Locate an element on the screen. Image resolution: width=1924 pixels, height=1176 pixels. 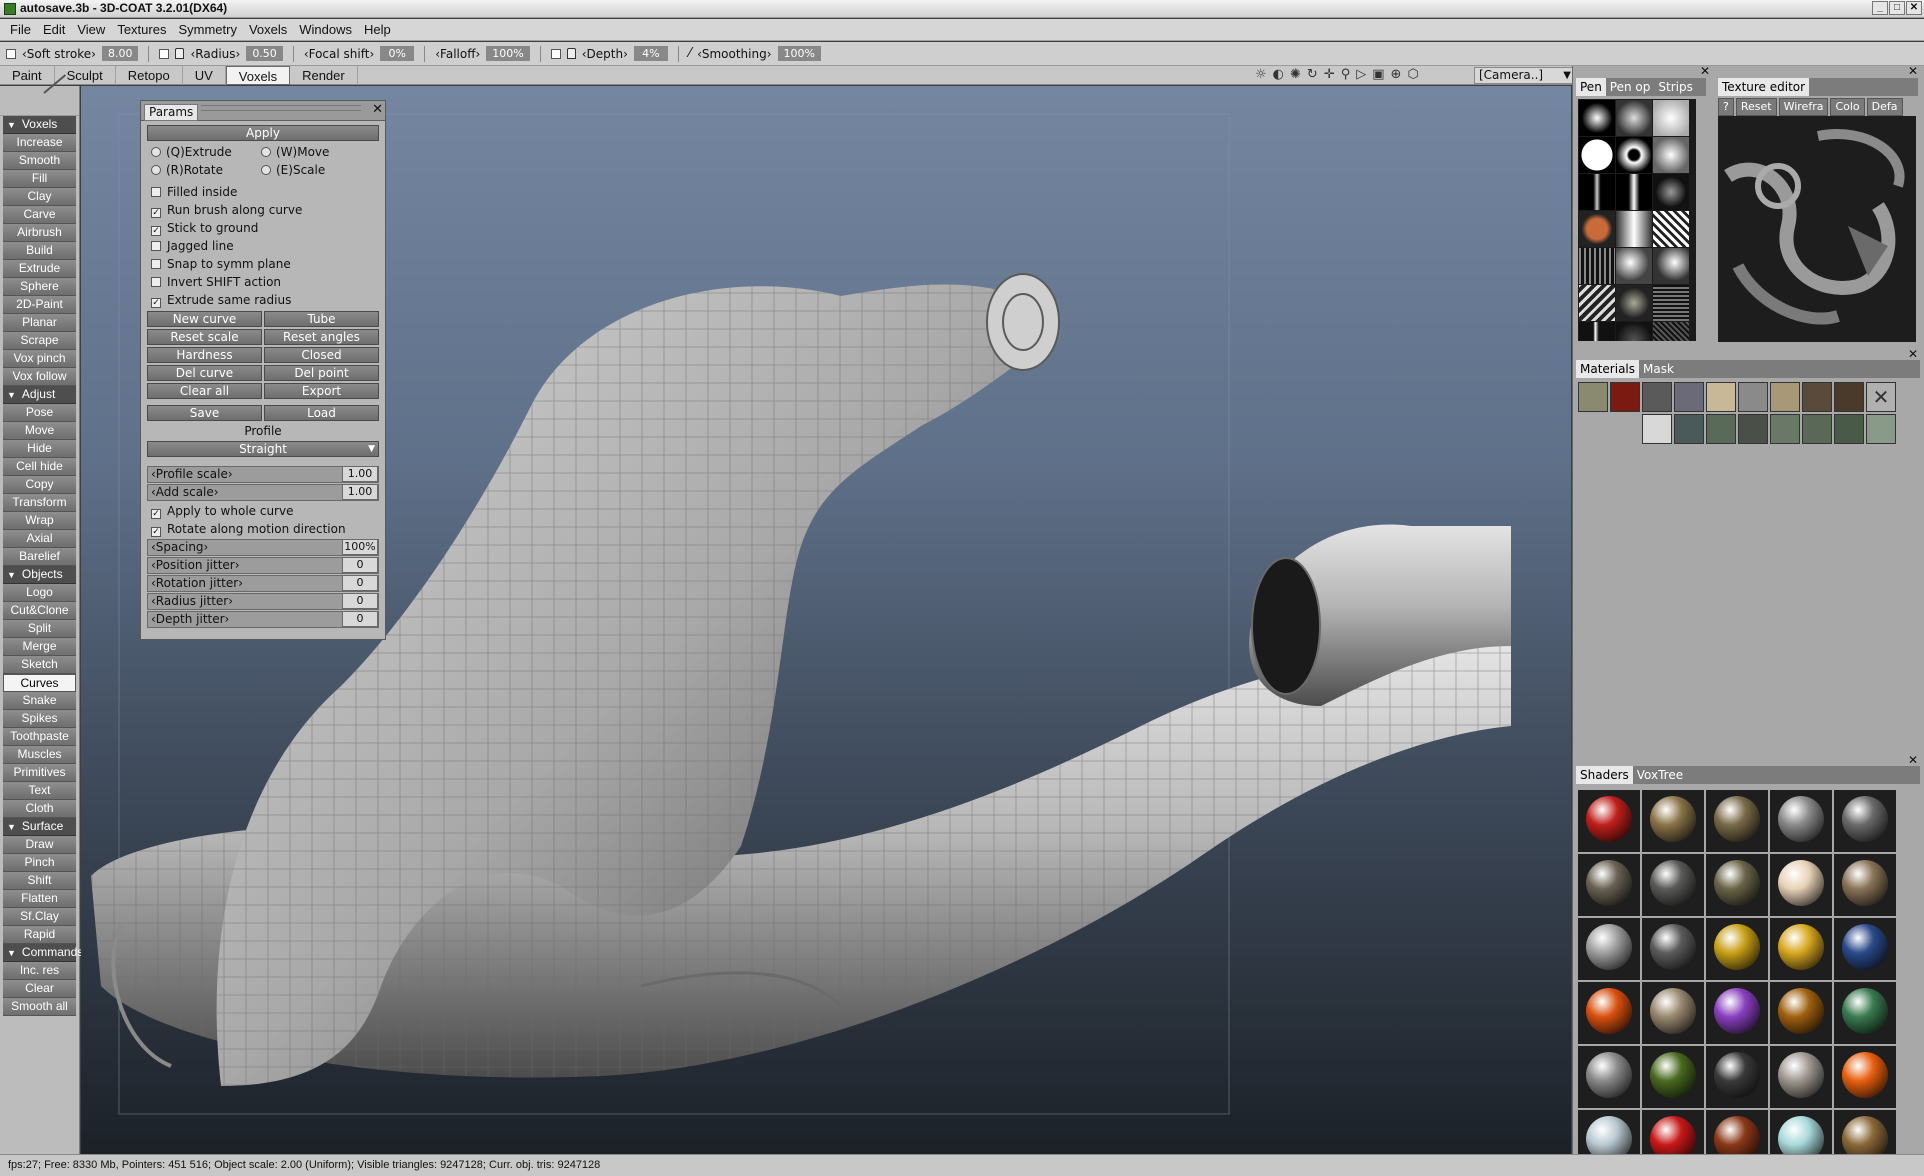
play-icon: ▷ is located at coordinates (1361, 74).